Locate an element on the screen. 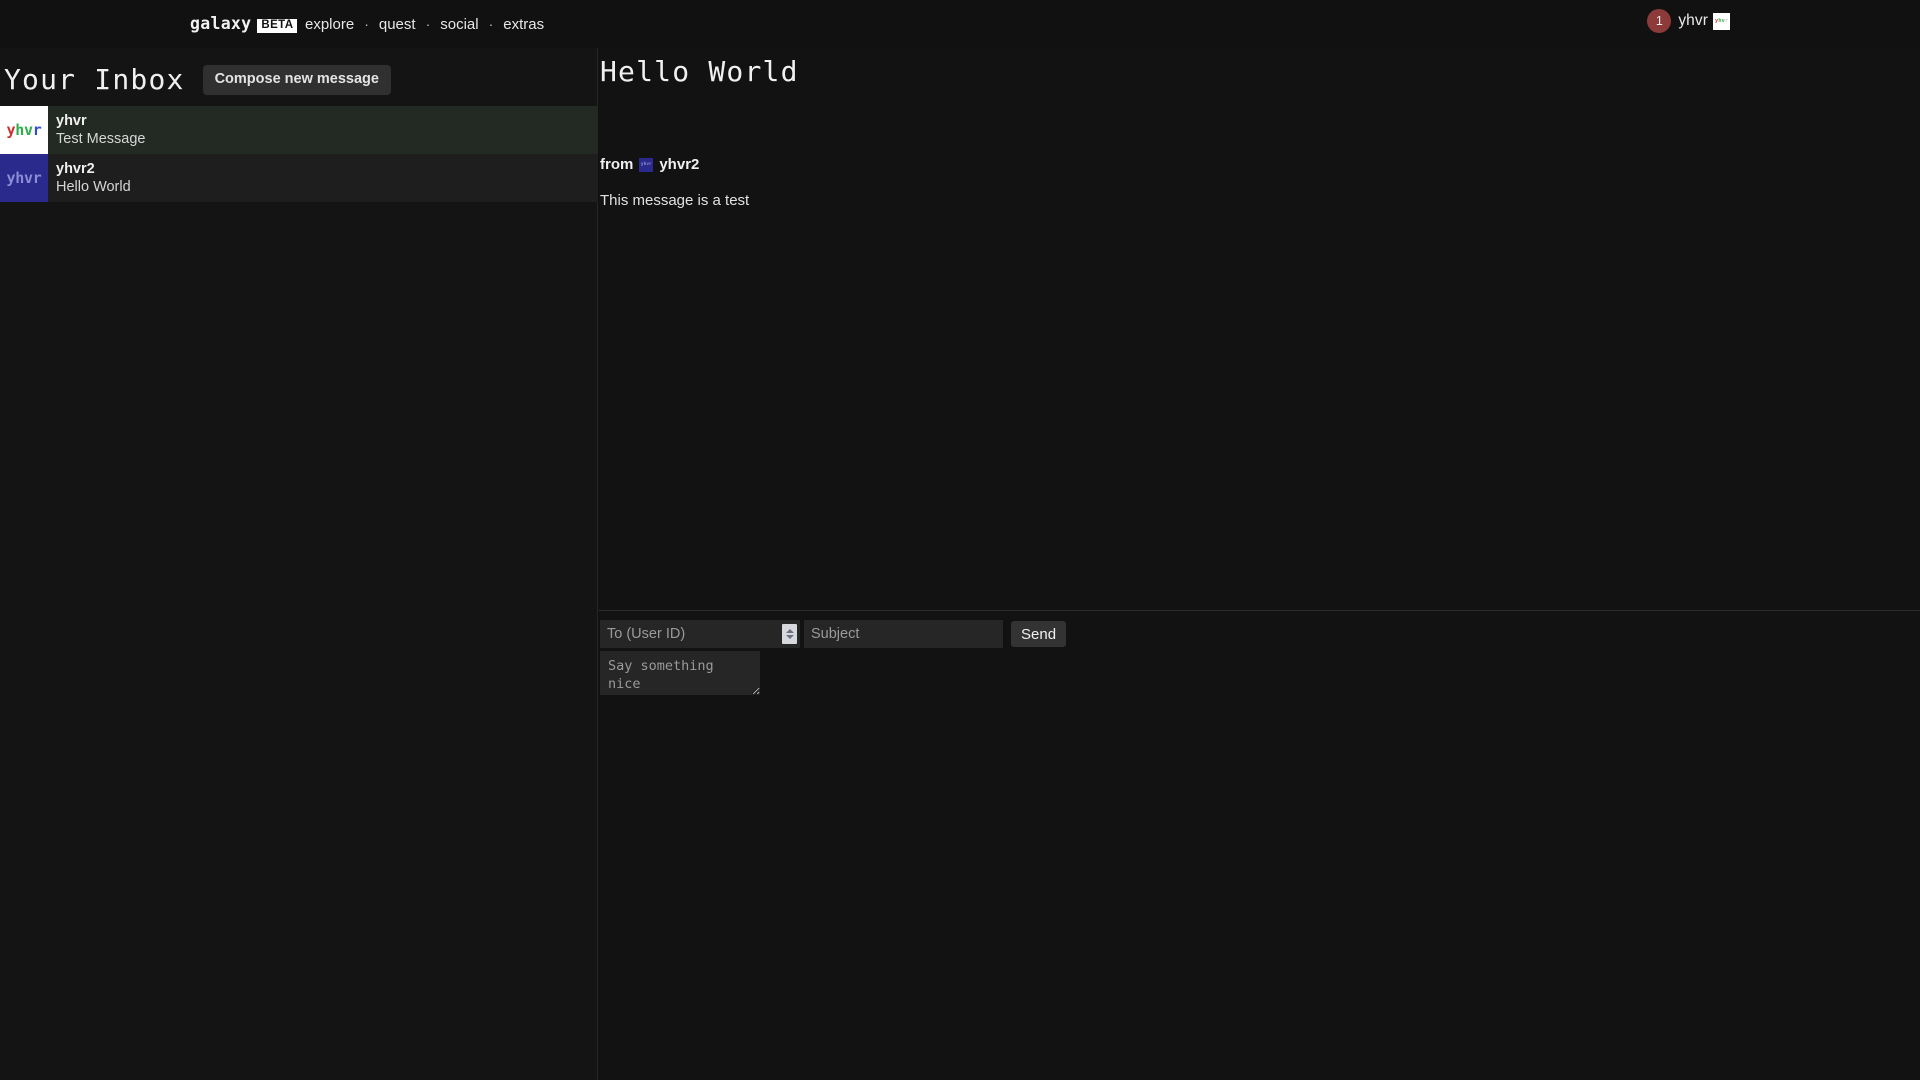  inbox-header: Your Inbox Compose new message is located at coordinates (299, 80).